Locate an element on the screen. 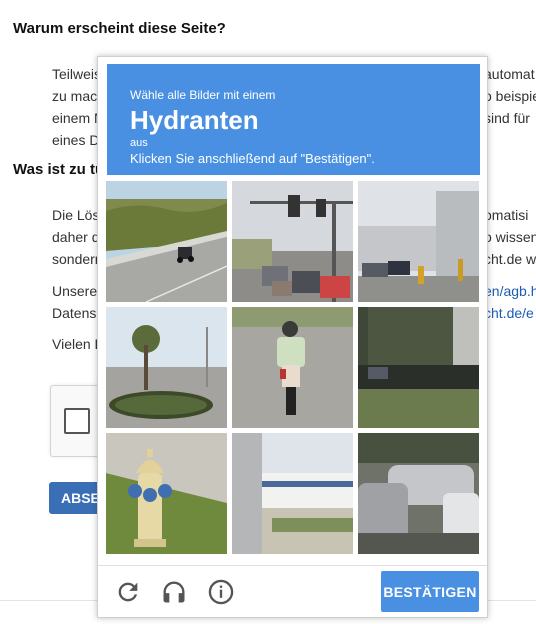  aus-label: aus is located at coordinates (139, 143).